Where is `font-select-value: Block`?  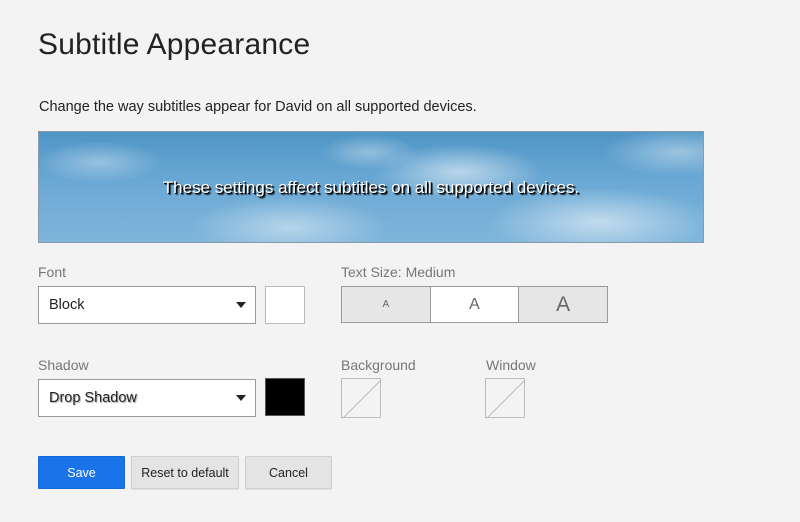
font-select-value: Block is located at coordinates (67, 305).